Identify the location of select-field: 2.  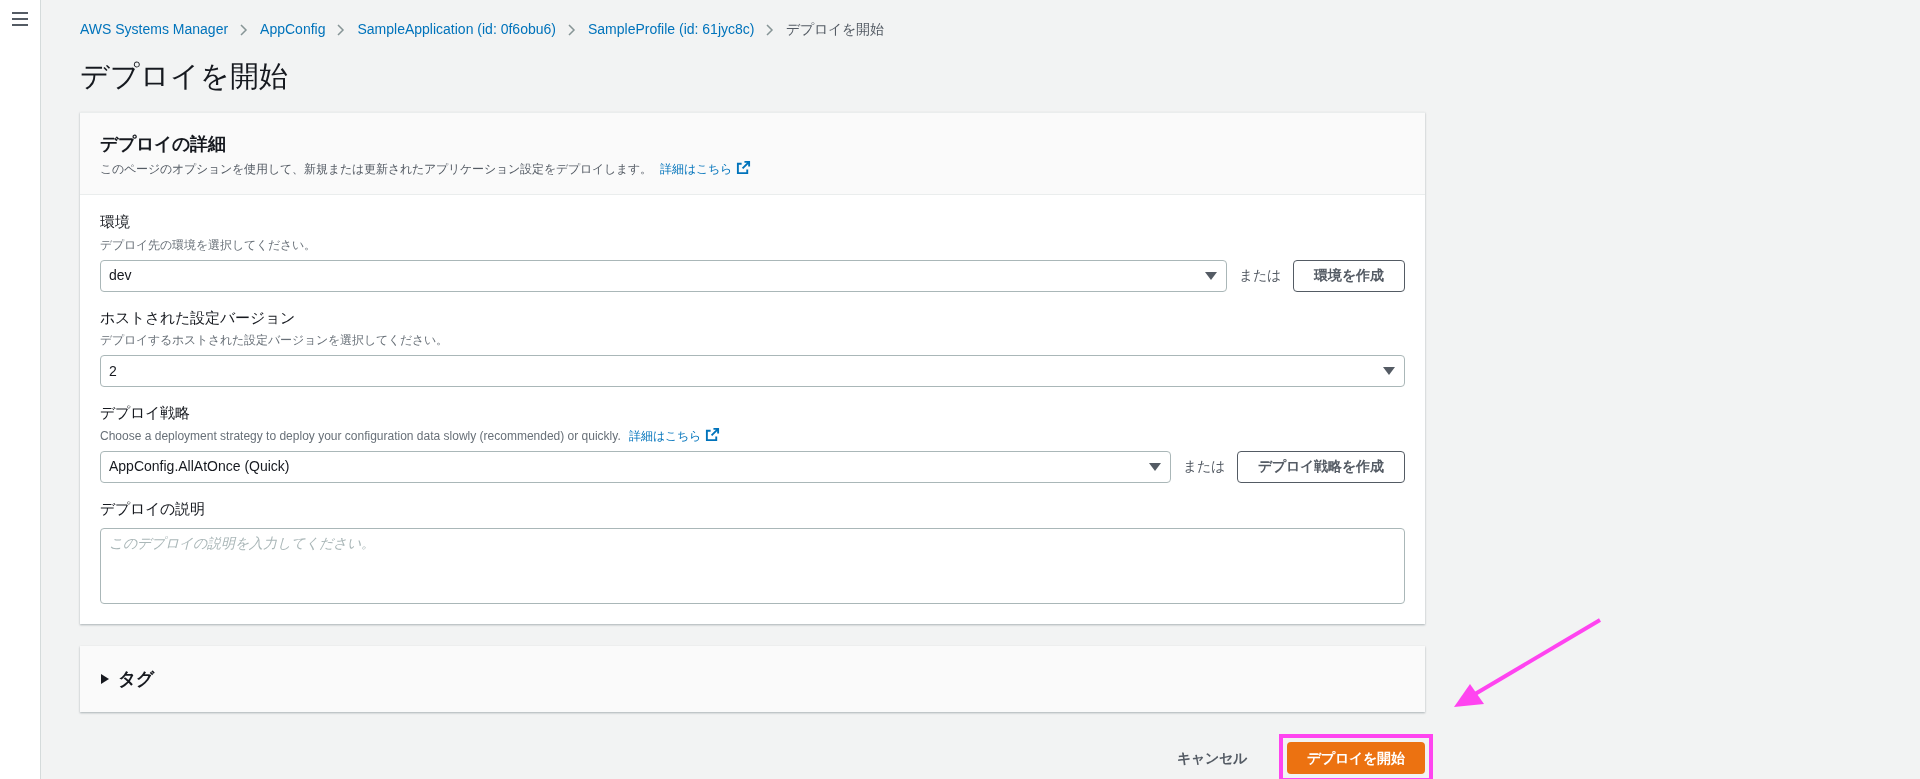
(752, 371).